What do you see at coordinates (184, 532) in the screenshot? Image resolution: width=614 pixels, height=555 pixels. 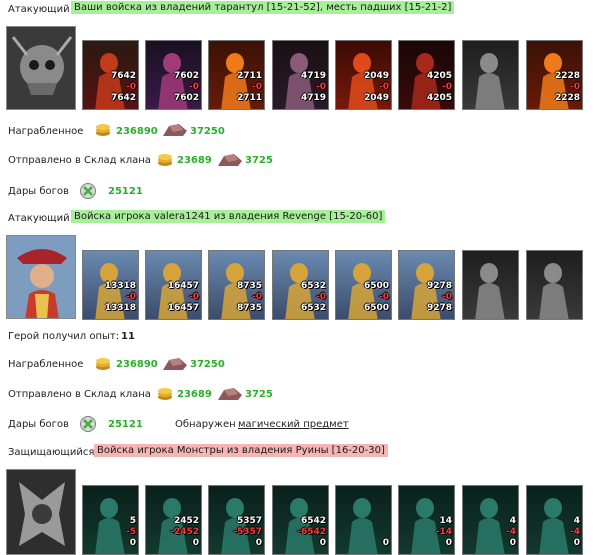 I see `battle3-unit-losses: -2452` at bounding box center [184, 532].